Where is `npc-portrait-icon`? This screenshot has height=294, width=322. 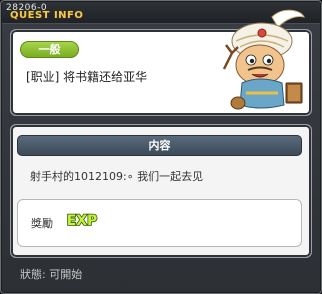 npc-portrait-icon is located at coordinates (263, 59).